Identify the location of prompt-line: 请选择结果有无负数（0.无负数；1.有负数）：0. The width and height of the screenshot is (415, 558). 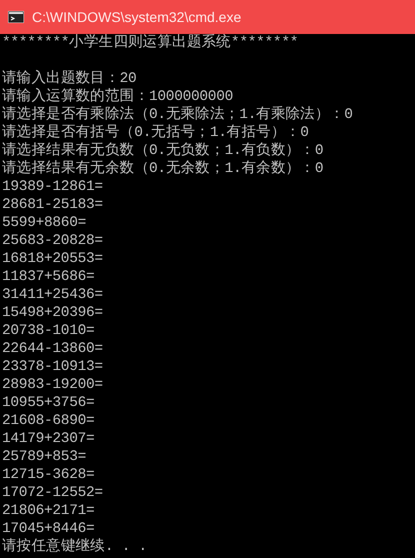
(163, 151).